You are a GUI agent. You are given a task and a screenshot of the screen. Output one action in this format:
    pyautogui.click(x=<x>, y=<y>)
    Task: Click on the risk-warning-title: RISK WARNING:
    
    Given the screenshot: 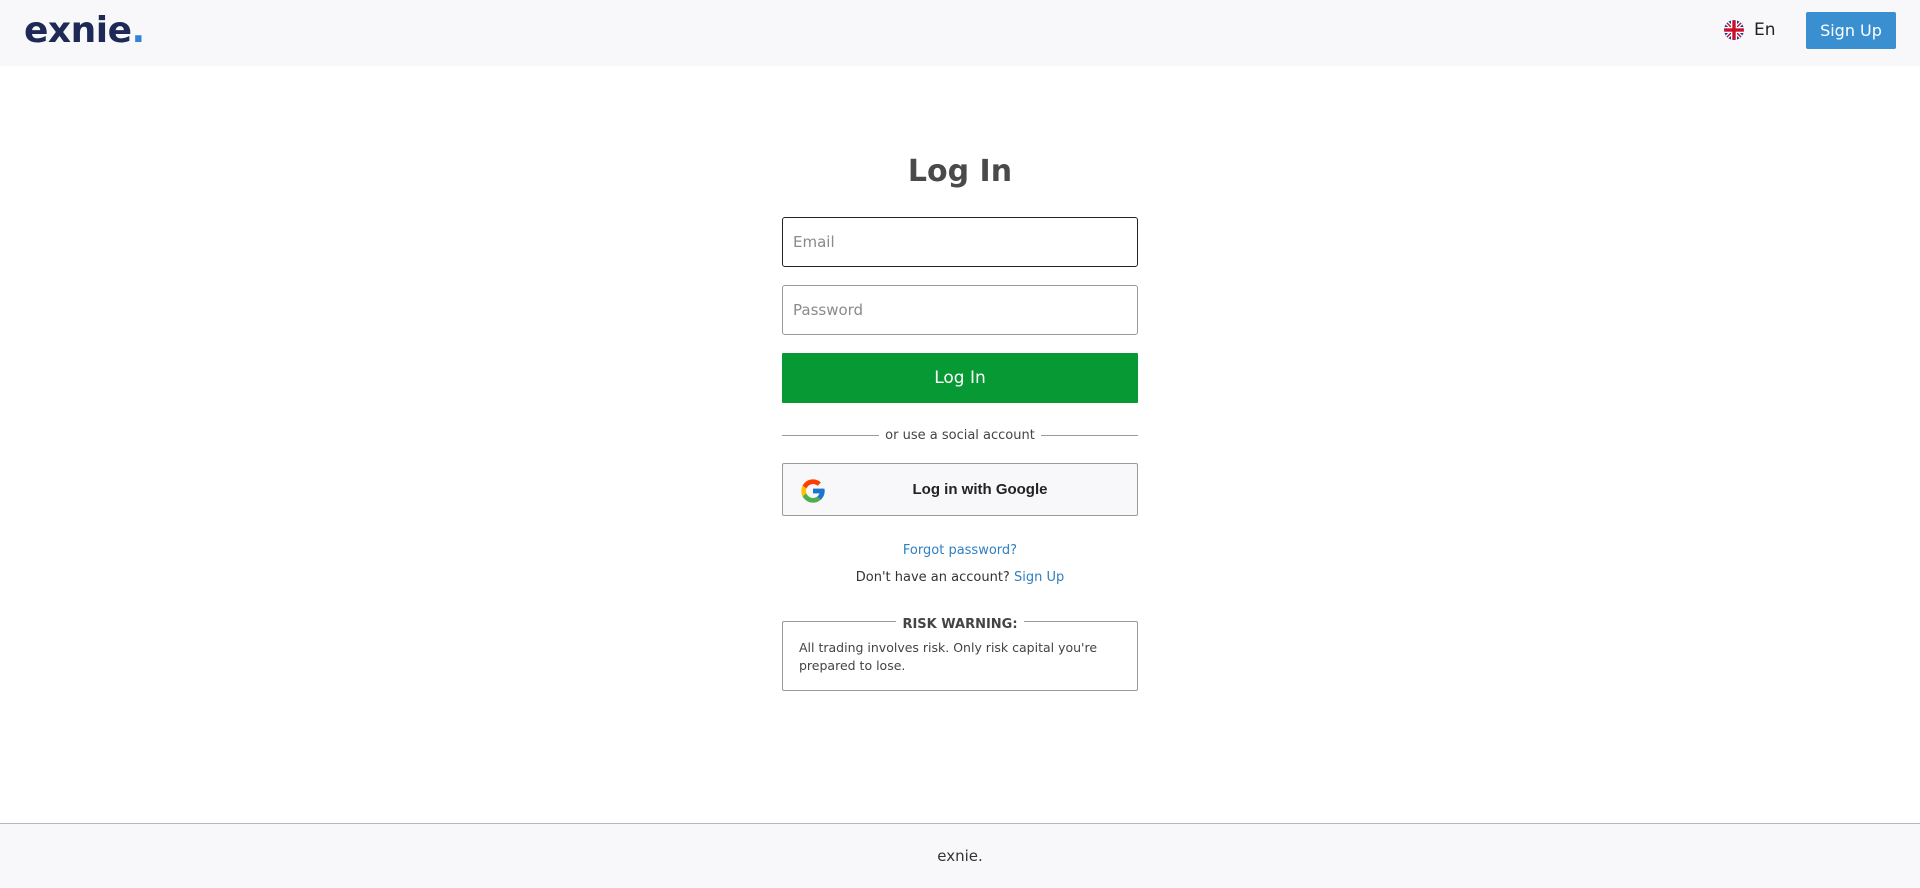 What is the action you would take?
    pyautogui.click(x=960, y=624)
    